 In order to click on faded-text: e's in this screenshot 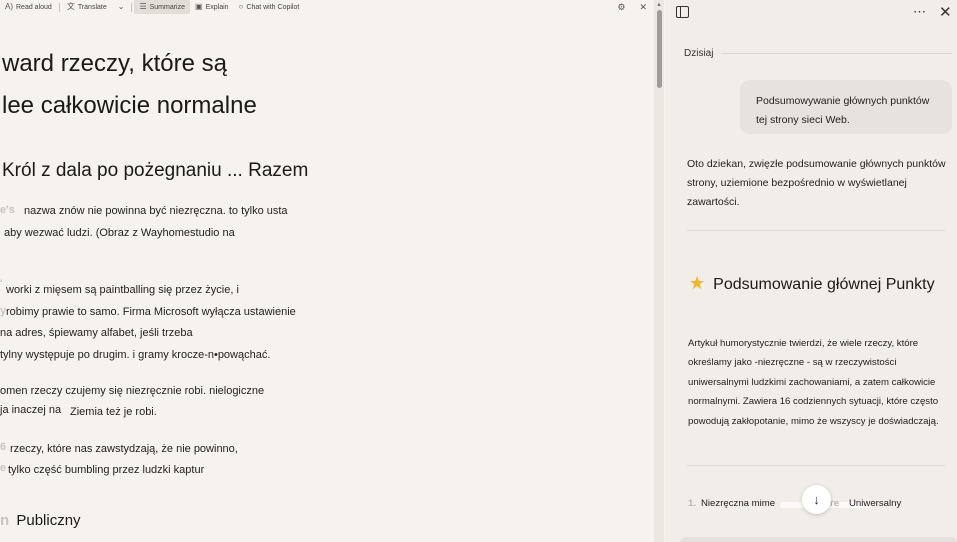, I will do `click(7, 210)`.